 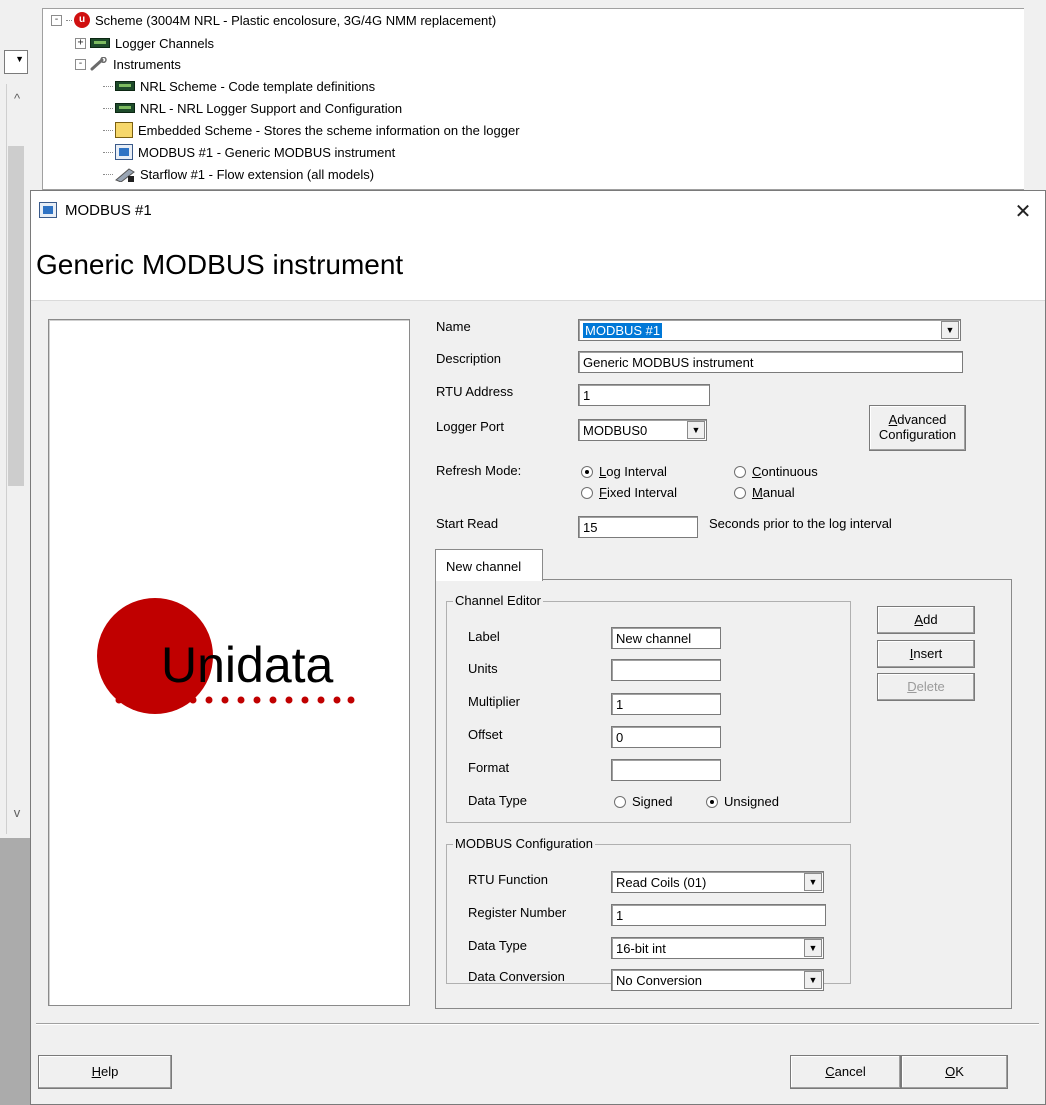 I want to click on description-label: Description, so click(x=469, y=358).